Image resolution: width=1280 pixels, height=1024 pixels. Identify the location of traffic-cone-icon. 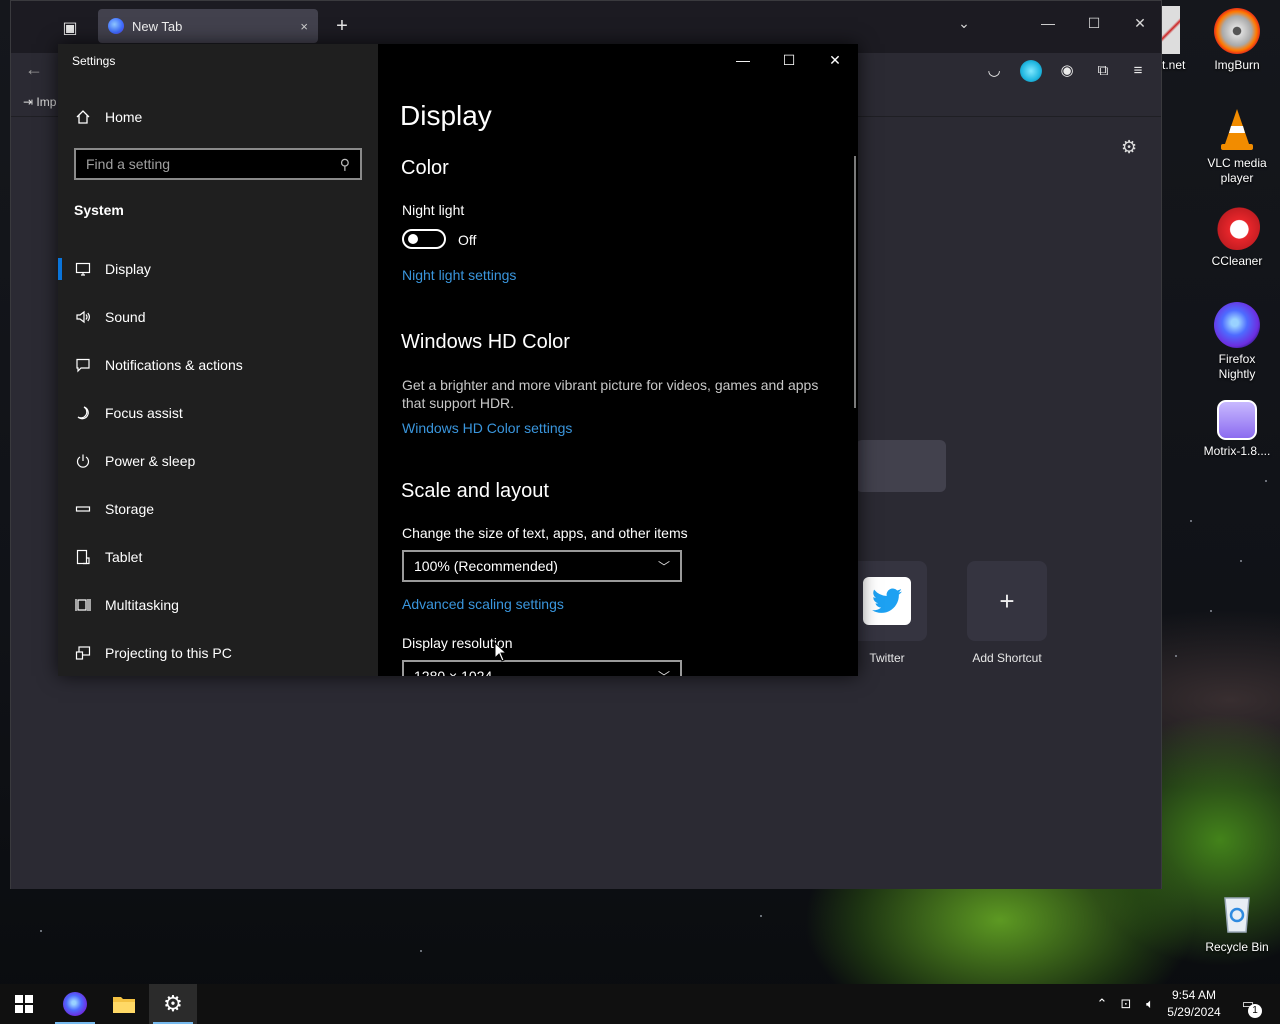
(1237, 129).